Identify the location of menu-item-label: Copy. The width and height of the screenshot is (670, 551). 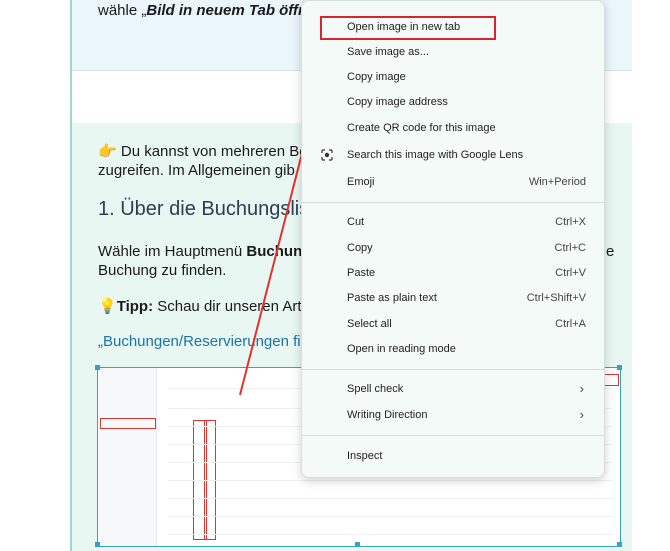
(360, 248).